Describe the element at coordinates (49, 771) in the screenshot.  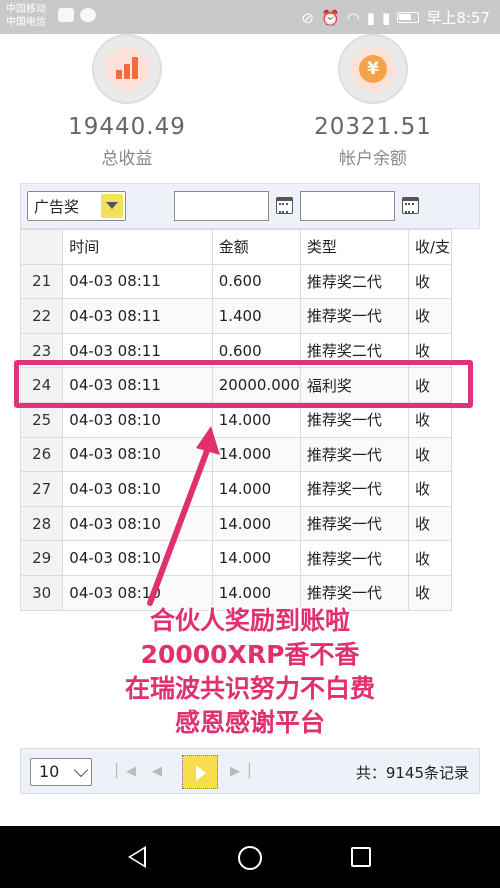
I see `page-size-value: 10` at that location.